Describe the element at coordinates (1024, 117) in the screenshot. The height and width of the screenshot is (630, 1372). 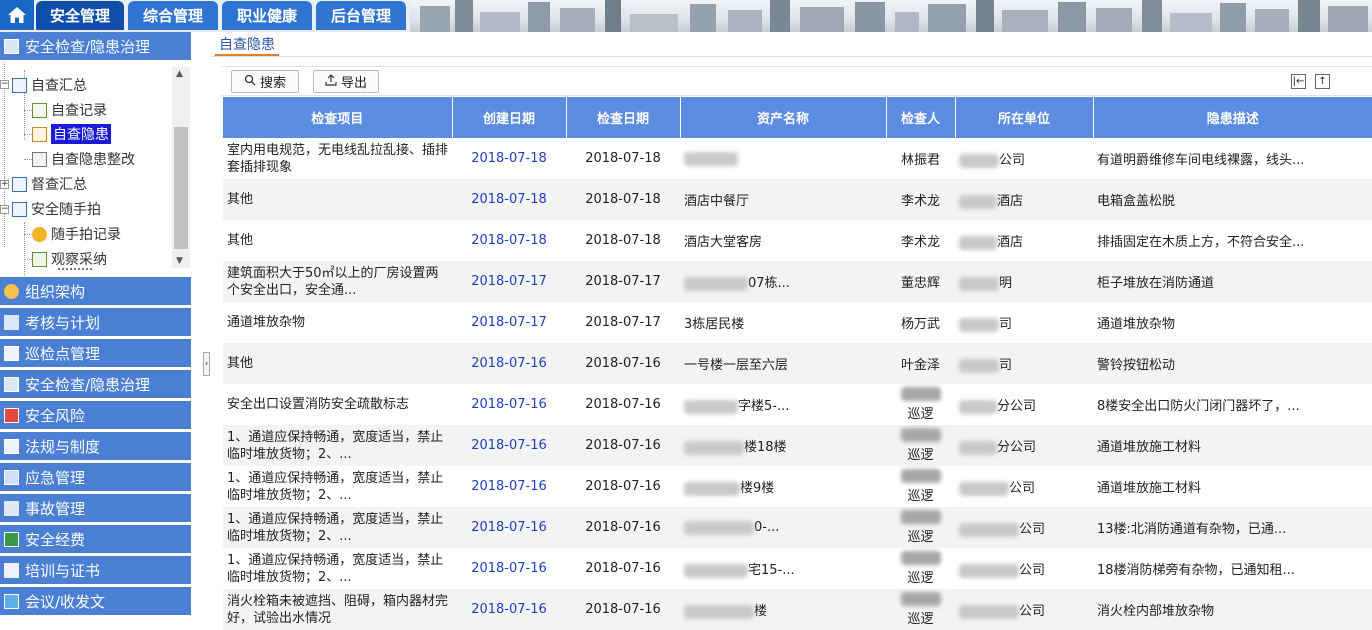
I see `column-header: 所在单位` at that location.